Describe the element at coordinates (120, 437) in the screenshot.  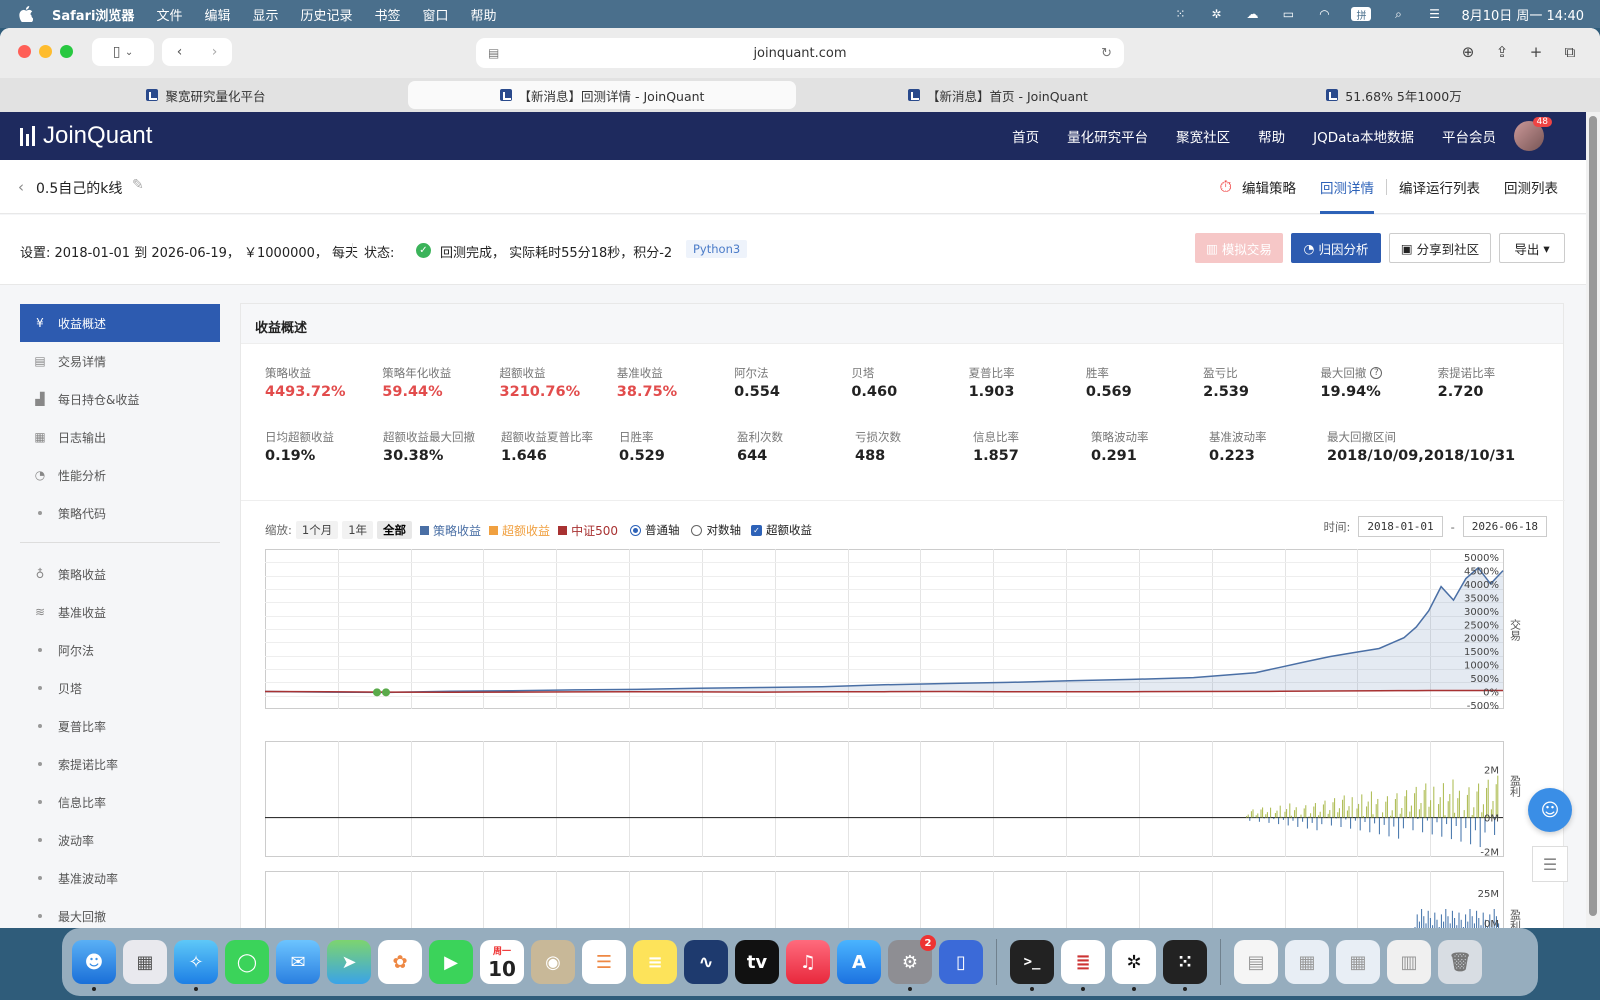
I see `nav-log-output: ▦ 日志输出` at that location.